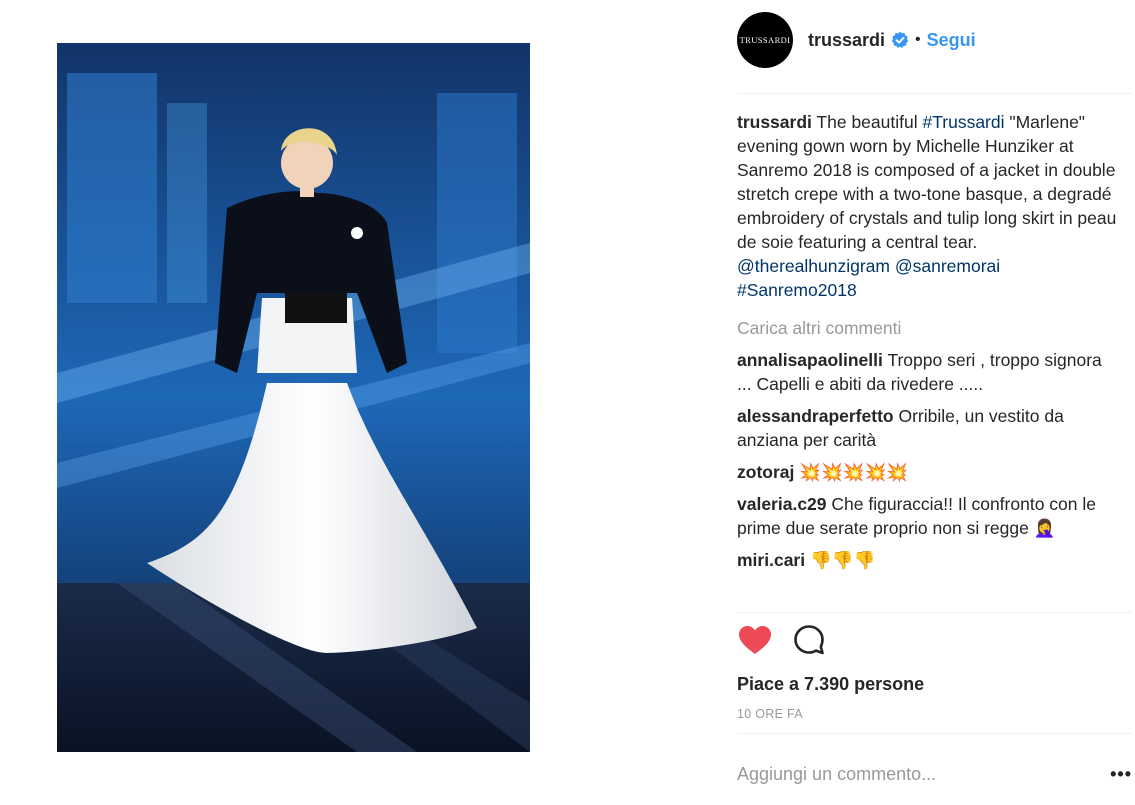 The image size is (1135, 805). I want to click on follow-button: Segui, so click(951, 40).